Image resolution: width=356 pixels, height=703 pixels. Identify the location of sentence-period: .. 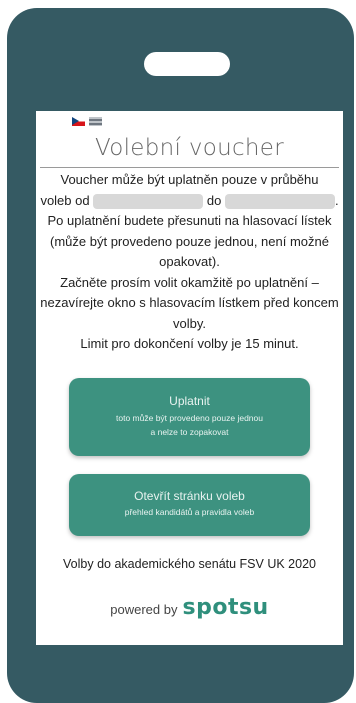
(336, 200).